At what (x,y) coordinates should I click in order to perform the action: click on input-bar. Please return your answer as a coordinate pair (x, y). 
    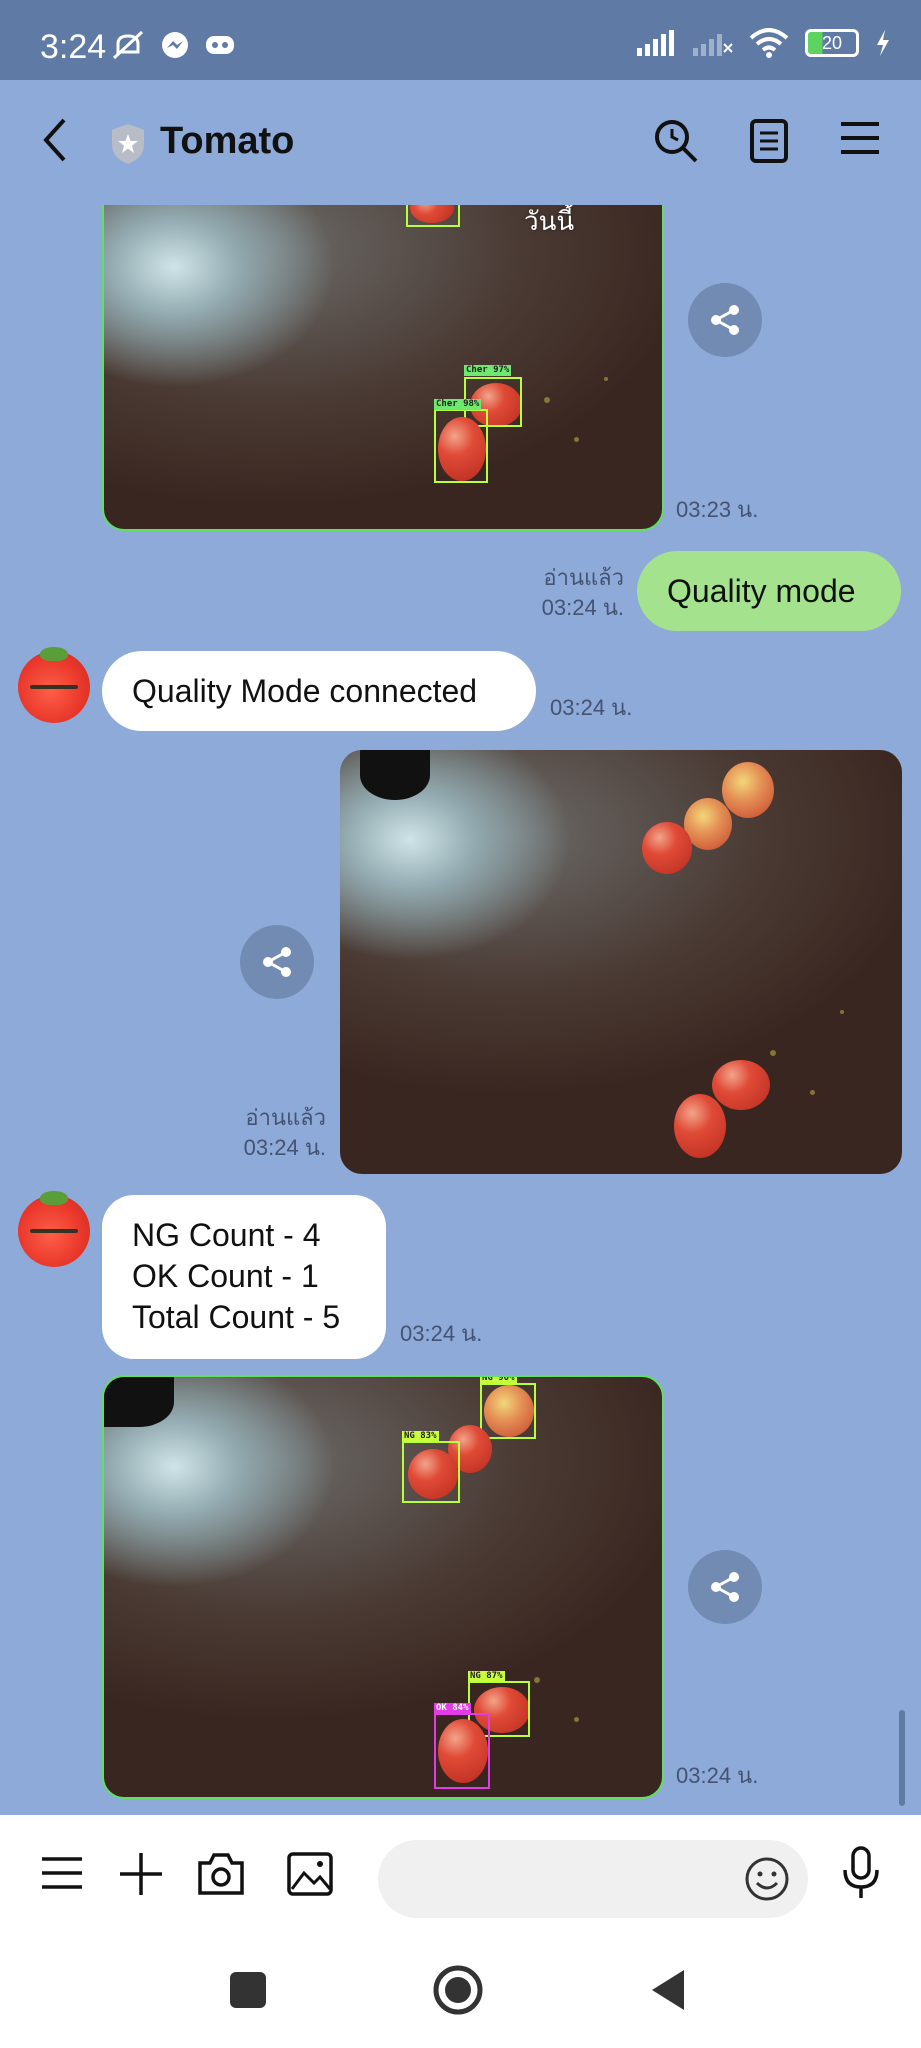
    Looking at the image, I should click on (460, 1877).